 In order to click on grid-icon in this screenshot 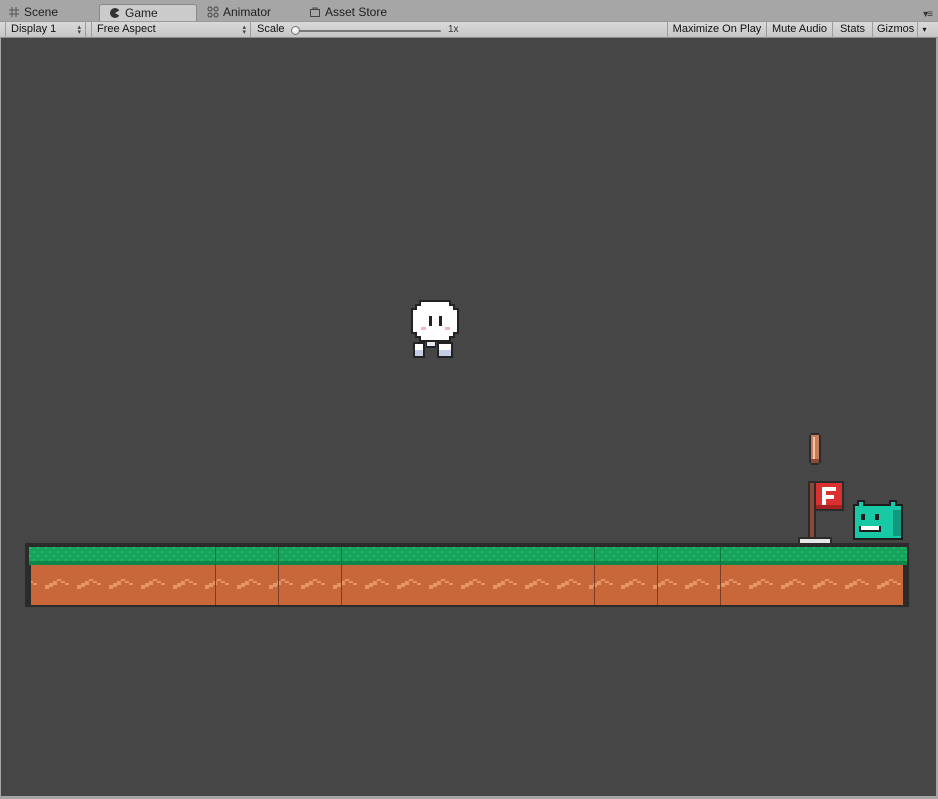, I will do `click(14, 12)`.